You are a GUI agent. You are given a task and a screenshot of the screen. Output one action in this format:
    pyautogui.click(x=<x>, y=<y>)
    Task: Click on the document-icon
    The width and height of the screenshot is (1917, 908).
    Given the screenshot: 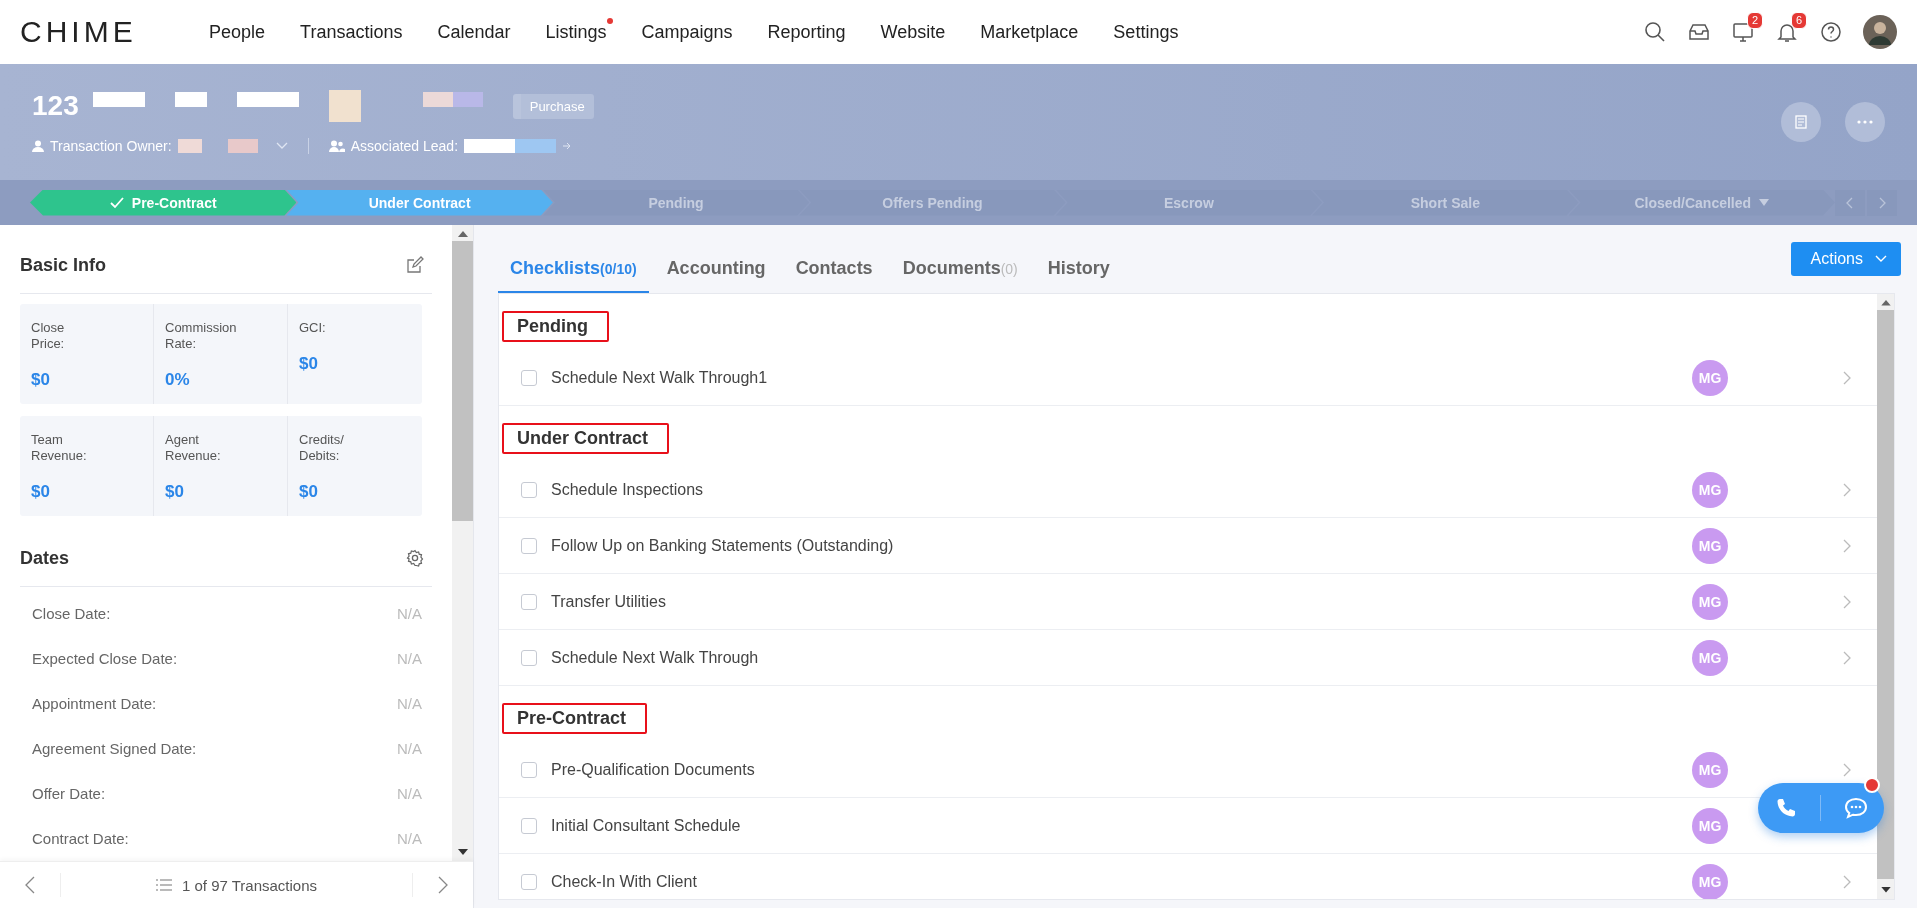 What is the action you would take?
    pyautogui.click(x=1801, y=122)
    